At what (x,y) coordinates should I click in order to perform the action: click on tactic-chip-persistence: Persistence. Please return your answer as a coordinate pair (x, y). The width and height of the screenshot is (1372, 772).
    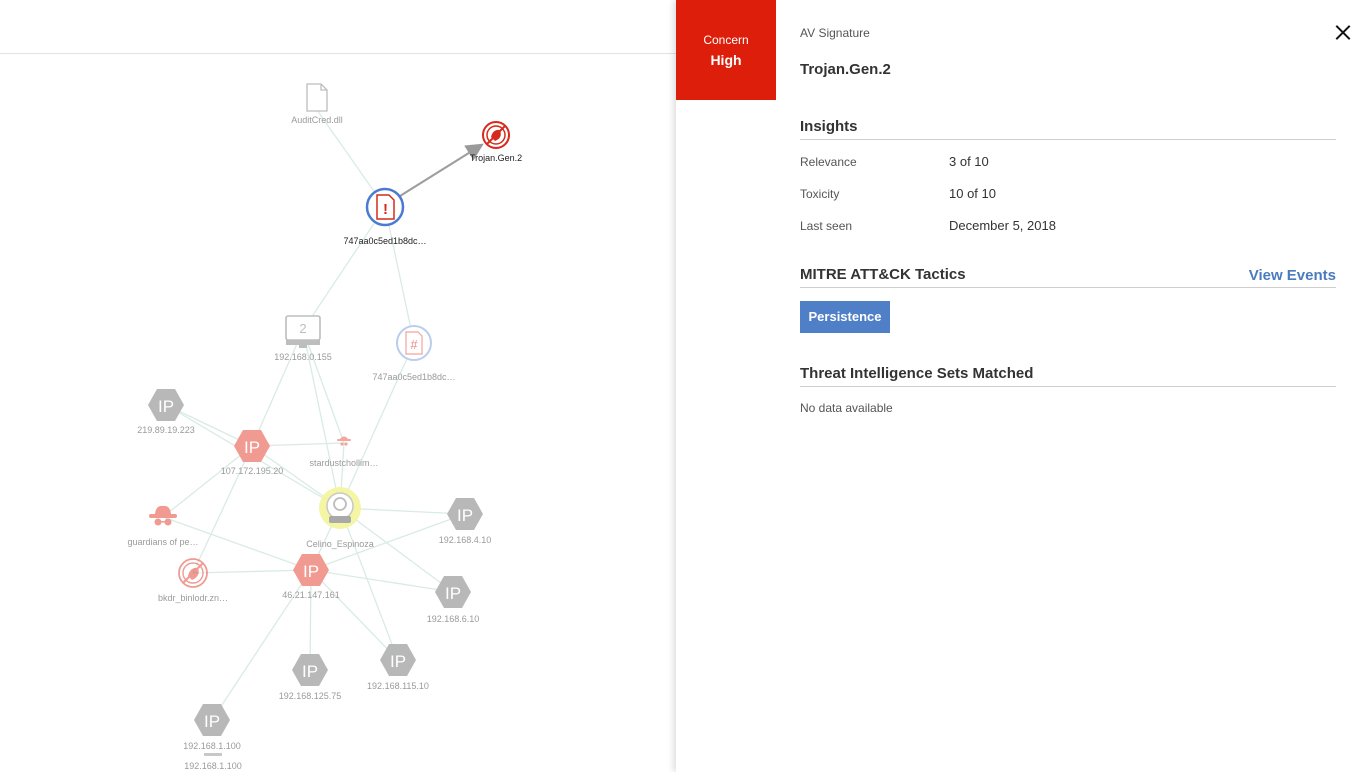
    Looking at the image, I should click on (845, 317).